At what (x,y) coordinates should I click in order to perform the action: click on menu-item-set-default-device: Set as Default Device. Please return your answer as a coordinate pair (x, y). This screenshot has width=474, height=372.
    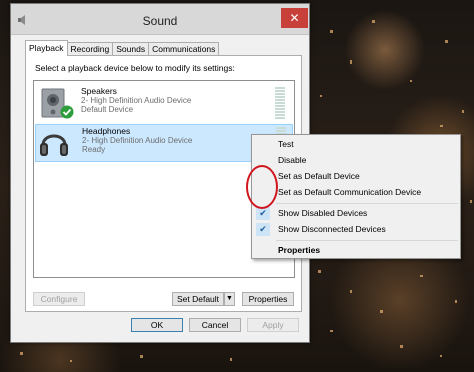
    Looking at the image, I should click on (356, 176).